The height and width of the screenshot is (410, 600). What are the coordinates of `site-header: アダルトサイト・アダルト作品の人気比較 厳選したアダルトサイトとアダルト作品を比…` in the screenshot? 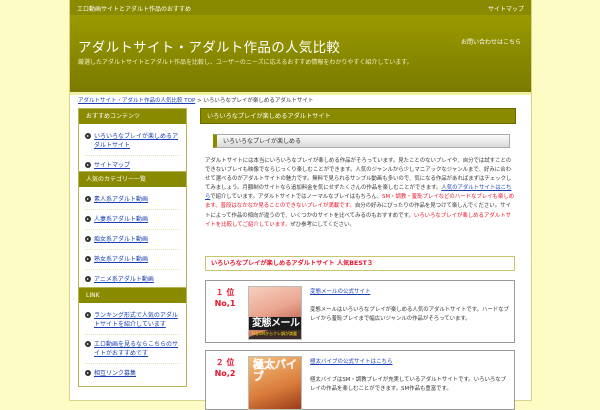 It's located at (300, 55).